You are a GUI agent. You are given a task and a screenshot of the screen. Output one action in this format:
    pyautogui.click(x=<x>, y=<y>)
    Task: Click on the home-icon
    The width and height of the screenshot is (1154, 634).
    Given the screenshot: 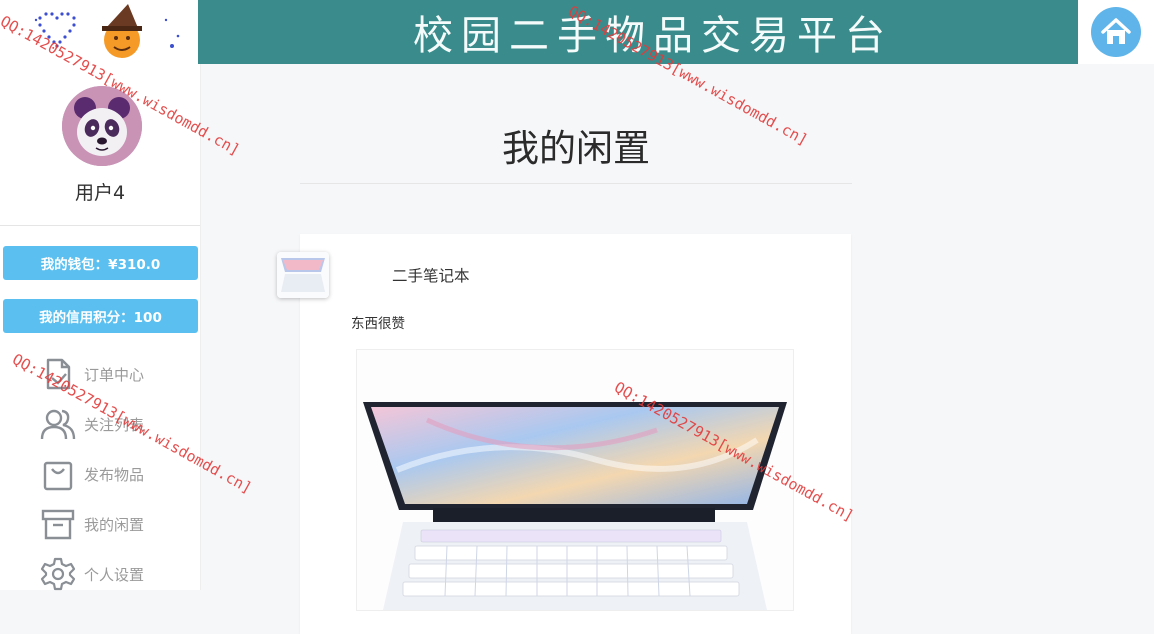 What is the action you would take?
    pyautogui.click(x=1116, y=31)
    